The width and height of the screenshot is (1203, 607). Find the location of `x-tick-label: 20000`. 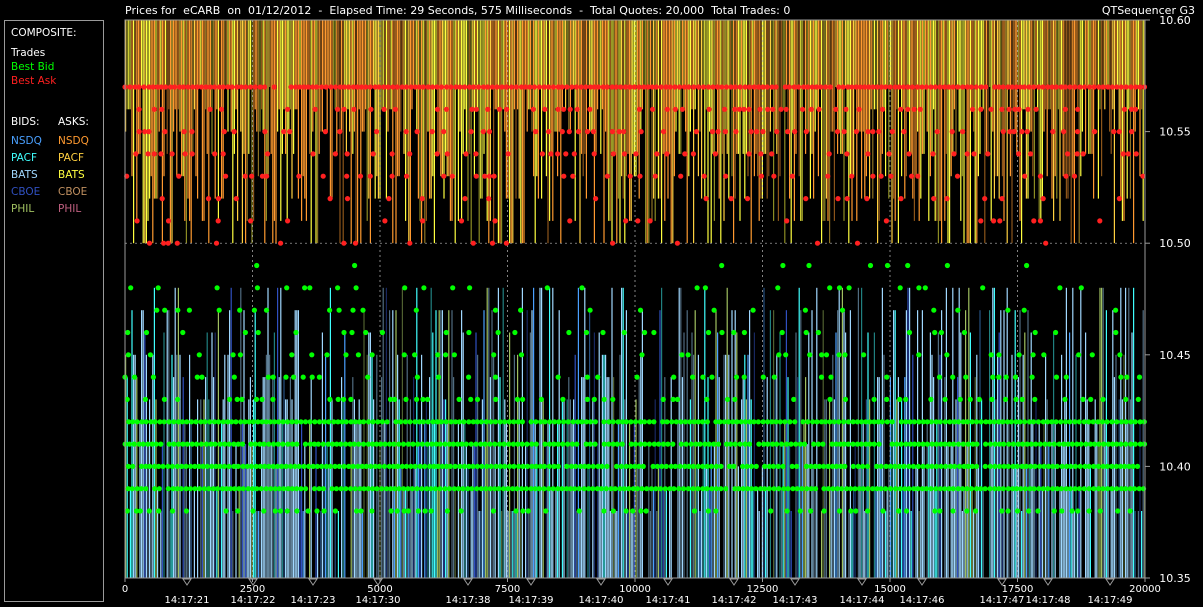

x-tick-label: 20000 is located at coordinates (1145, 589).